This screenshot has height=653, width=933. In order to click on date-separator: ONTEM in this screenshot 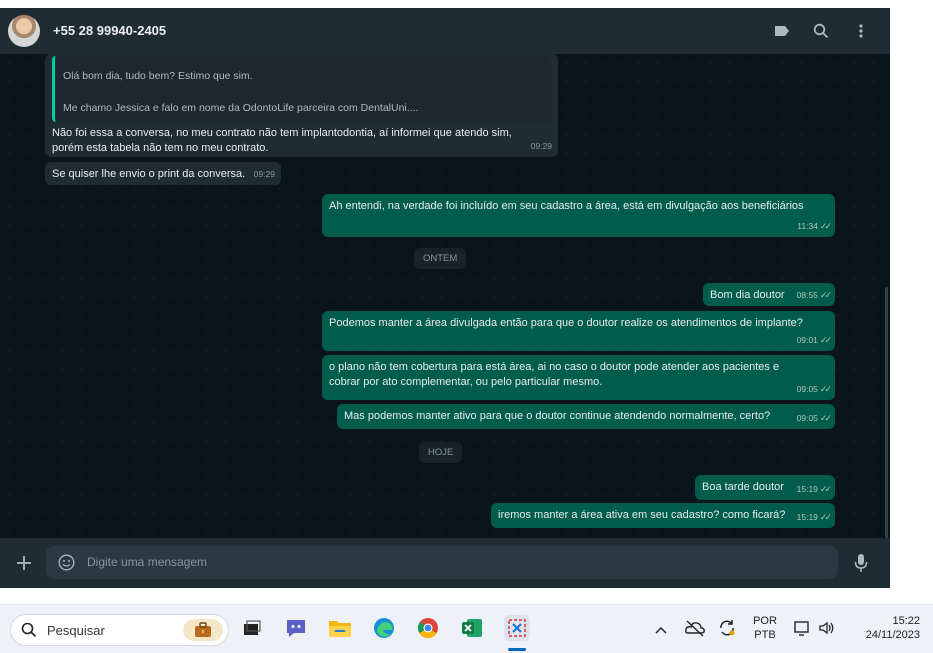, I will do `click(440, 258)`.